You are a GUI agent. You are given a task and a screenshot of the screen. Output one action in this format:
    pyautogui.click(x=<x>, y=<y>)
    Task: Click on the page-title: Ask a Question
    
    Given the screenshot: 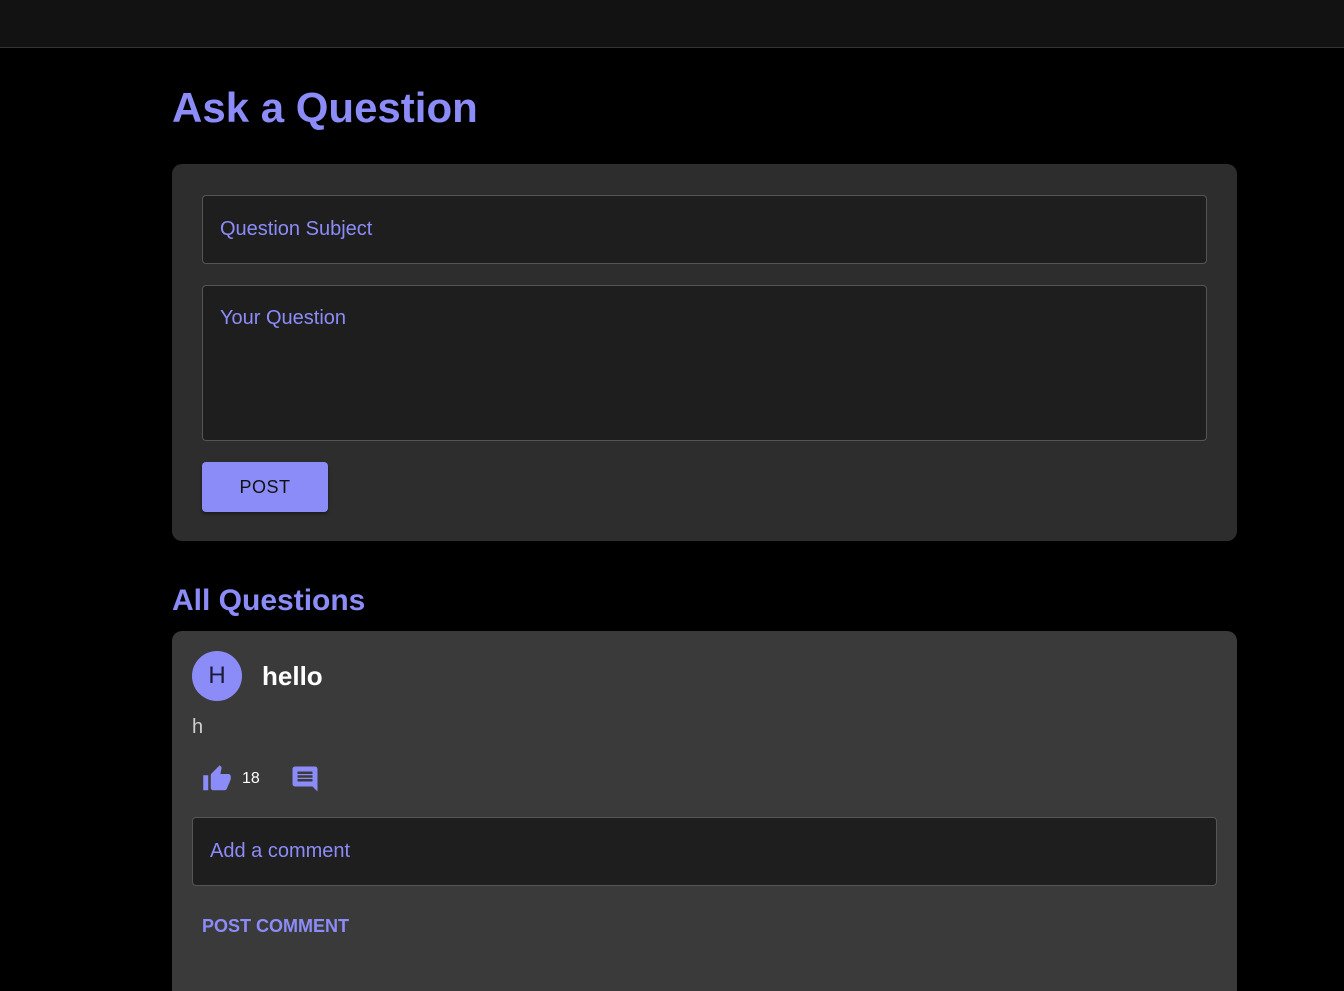 What is the action you would take?
    pyautogui.click(x=325, y=107)
    